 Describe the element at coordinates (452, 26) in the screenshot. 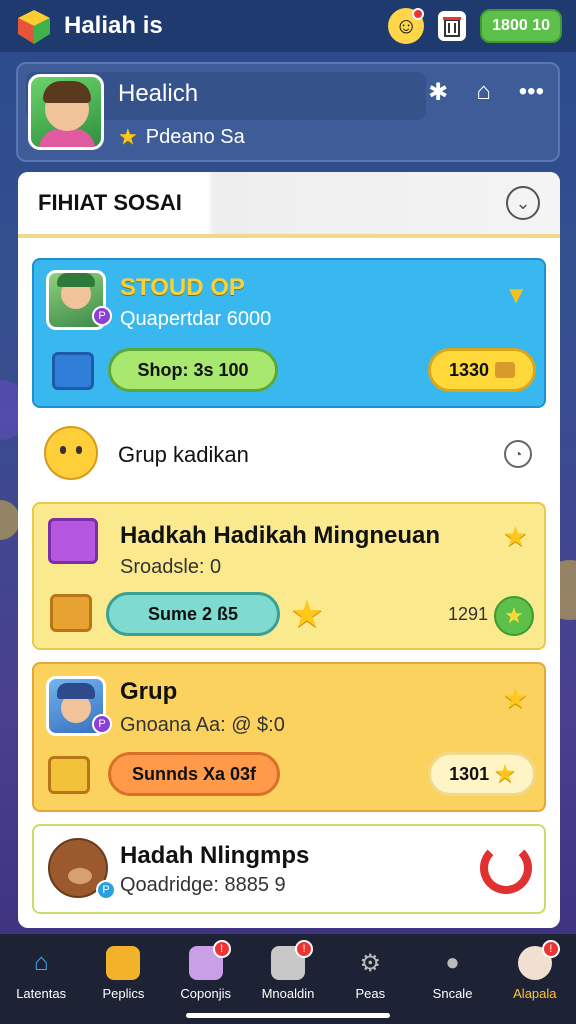

I see `trash-icon` at that location.